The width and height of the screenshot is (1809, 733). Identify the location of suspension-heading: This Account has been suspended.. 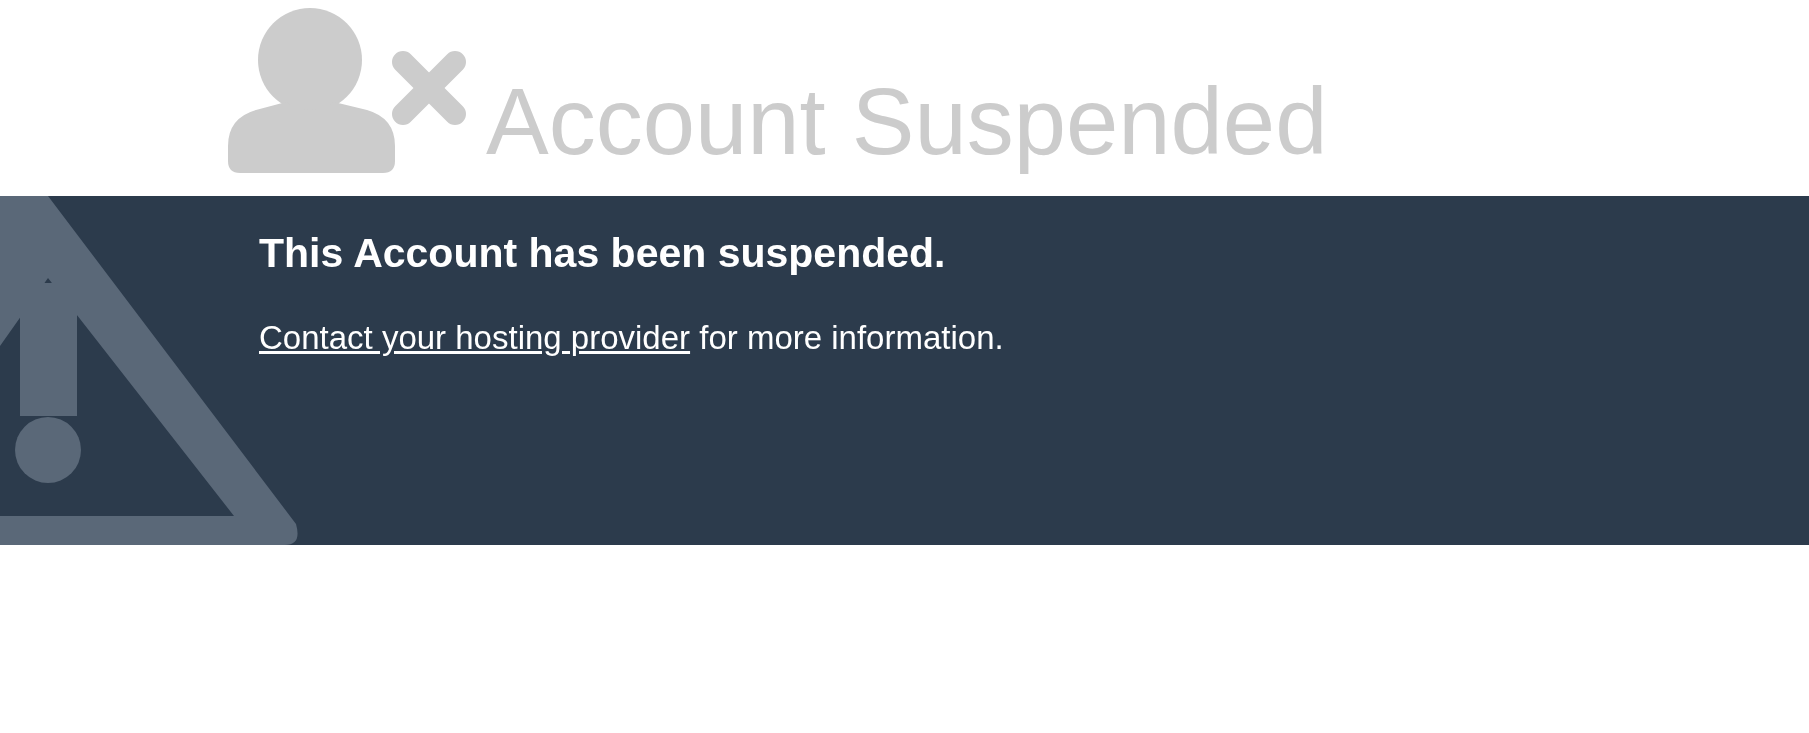
(603, 253).